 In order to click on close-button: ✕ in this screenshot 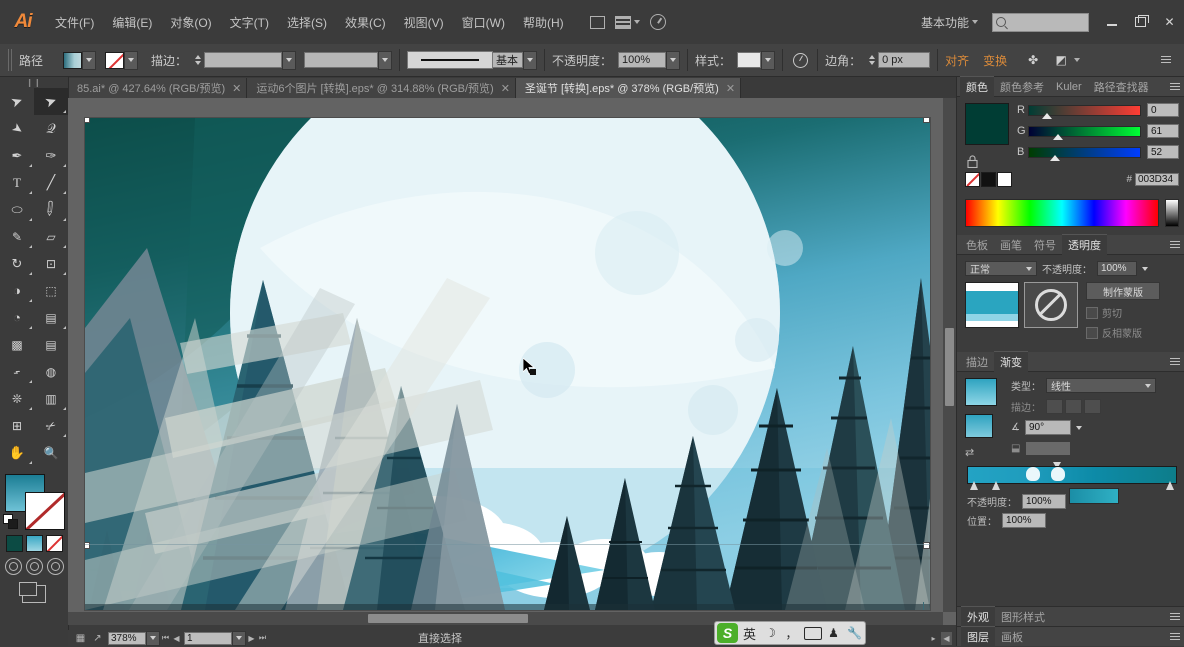, I will do `click(1169, 22)`.